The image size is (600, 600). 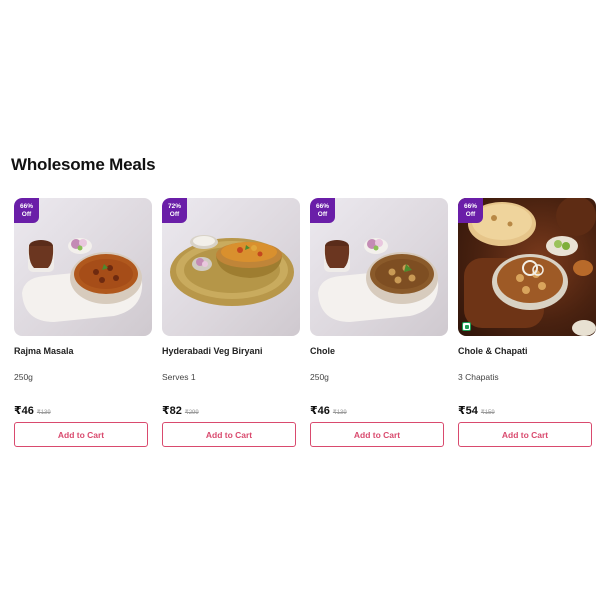 What do you see at coordinates (466, 326) in the screenshot?
I see `veg-indicator-icon` at bounding box center [466, 326].